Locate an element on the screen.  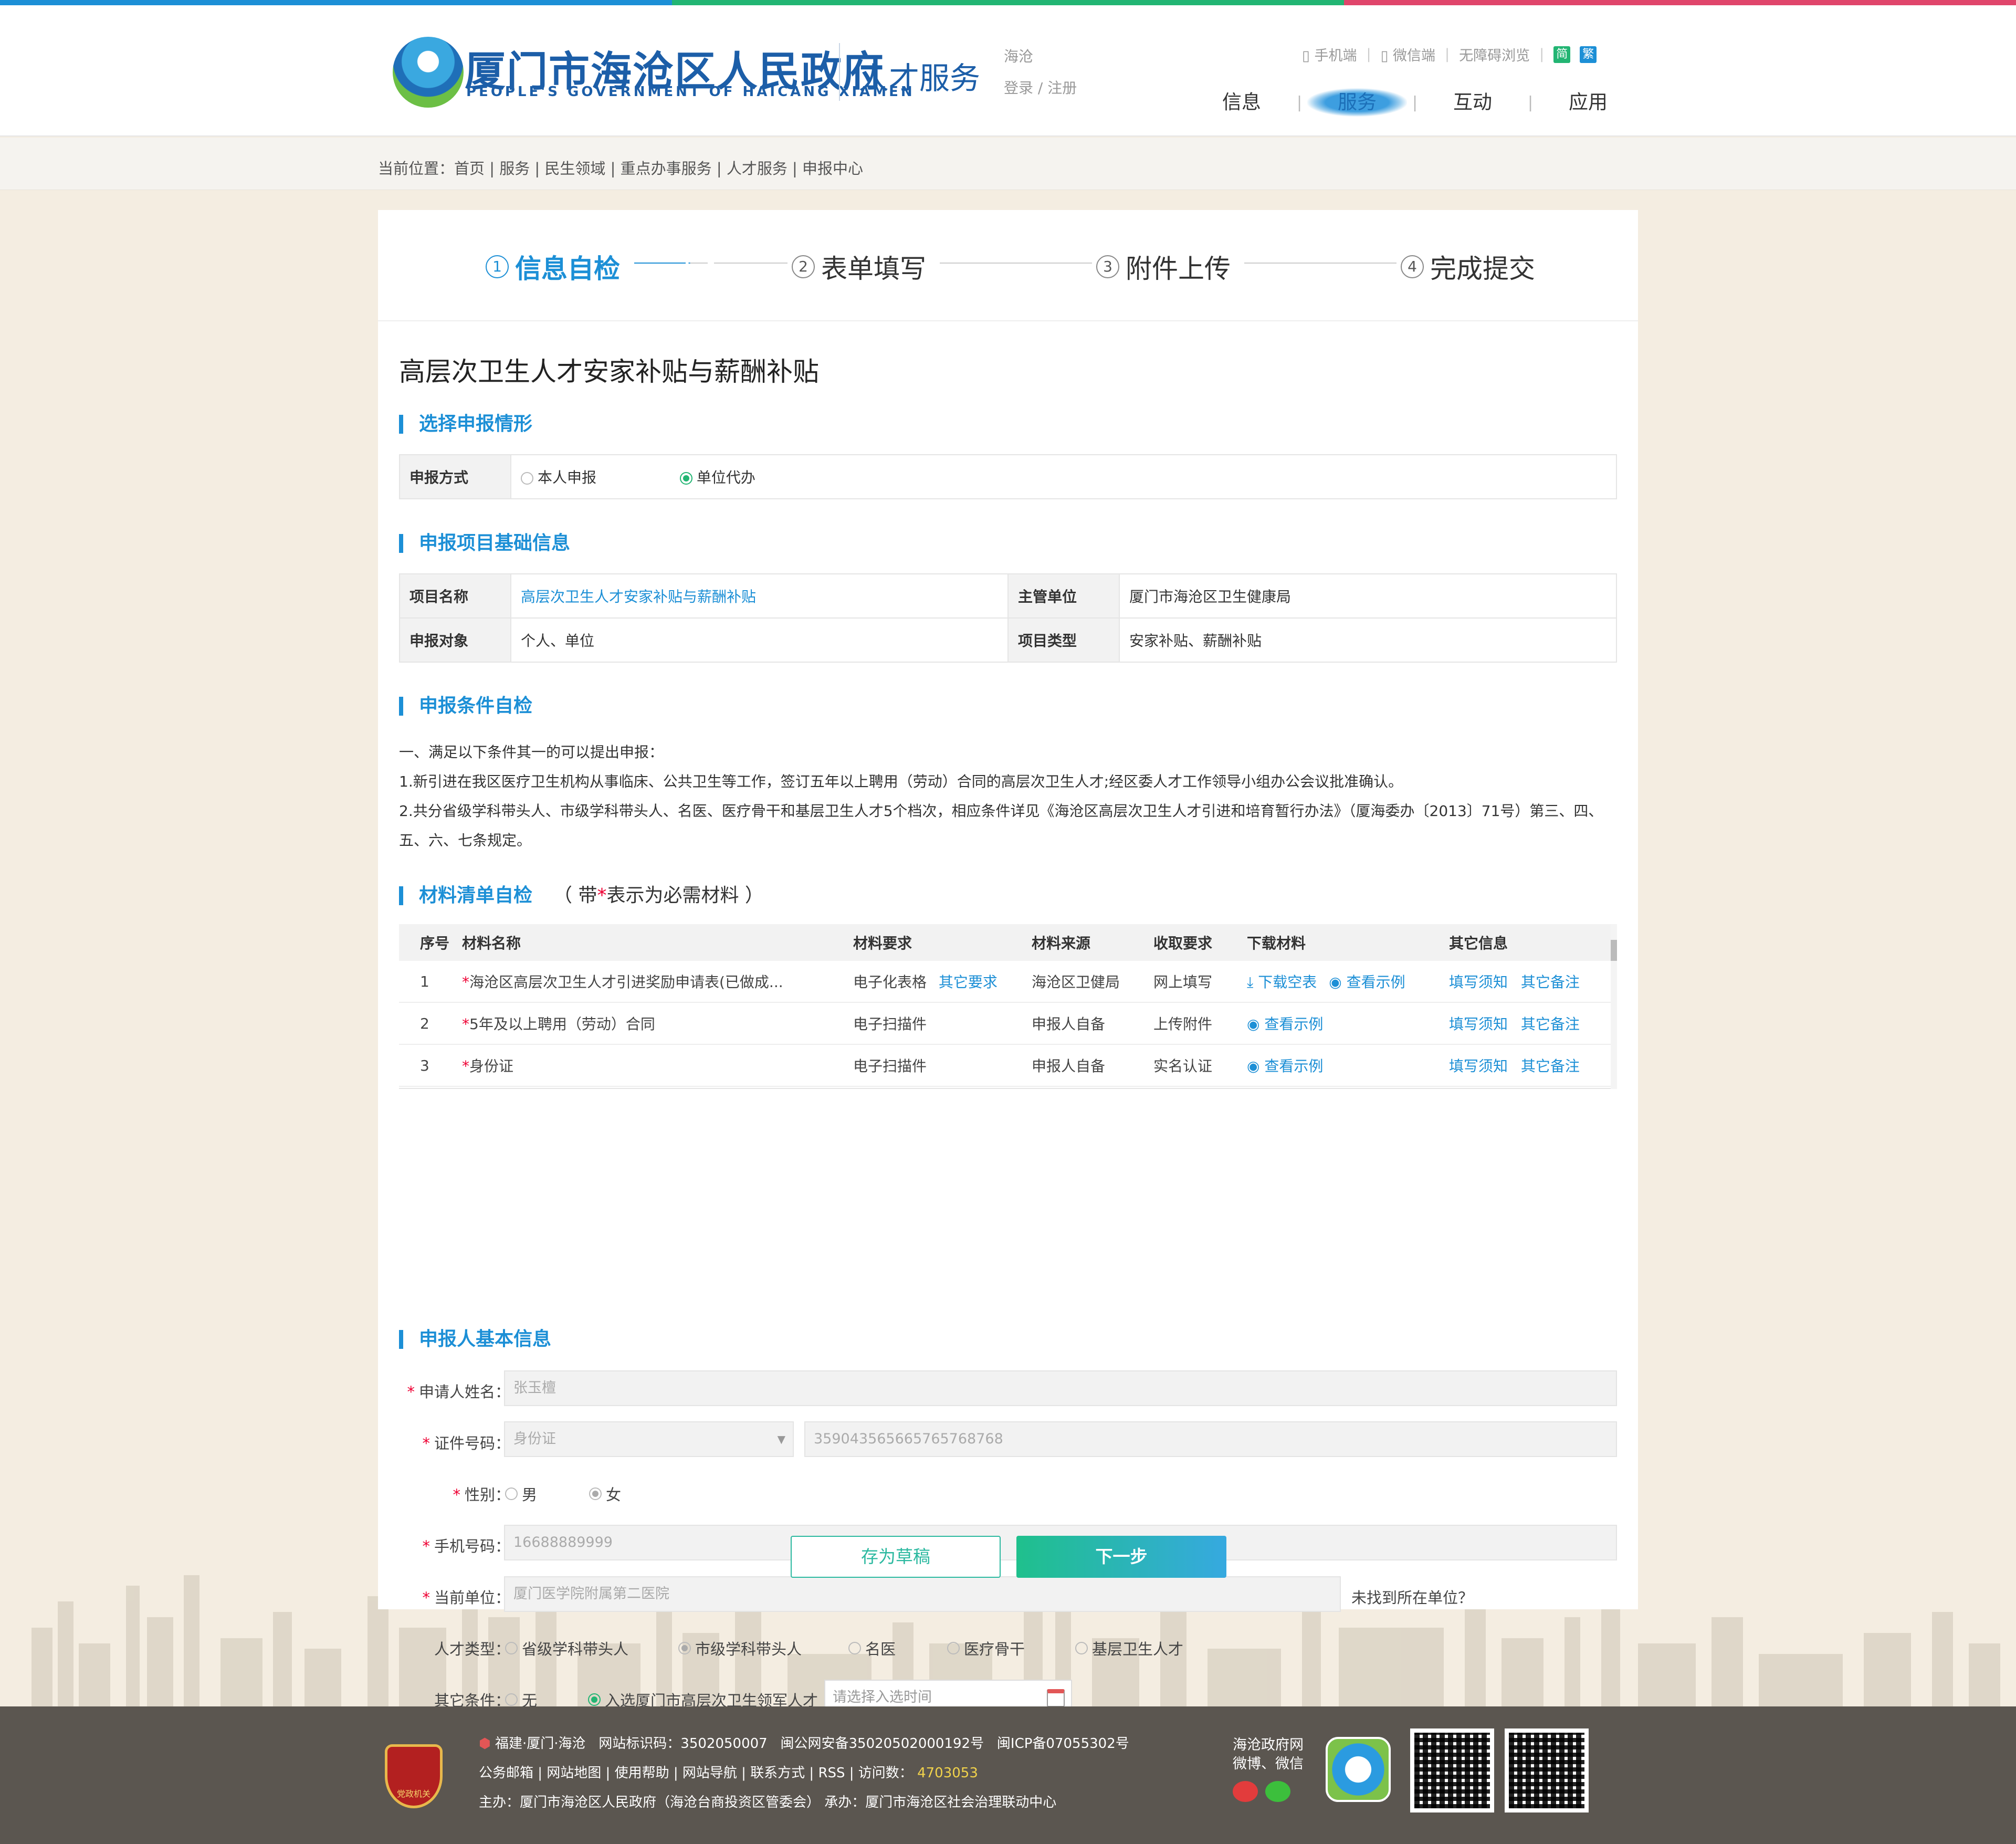
nav-apps: 应用 is located at coordinates (1588, 102).